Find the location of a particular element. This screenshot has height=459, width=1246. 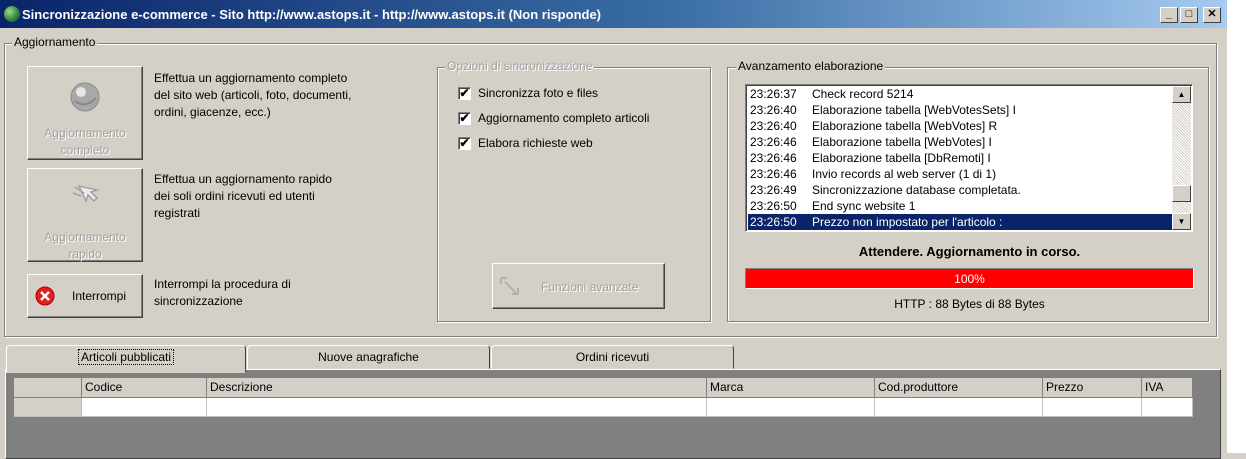

scroll-down-icon: ▼ is located at coordinates (1181, 221).